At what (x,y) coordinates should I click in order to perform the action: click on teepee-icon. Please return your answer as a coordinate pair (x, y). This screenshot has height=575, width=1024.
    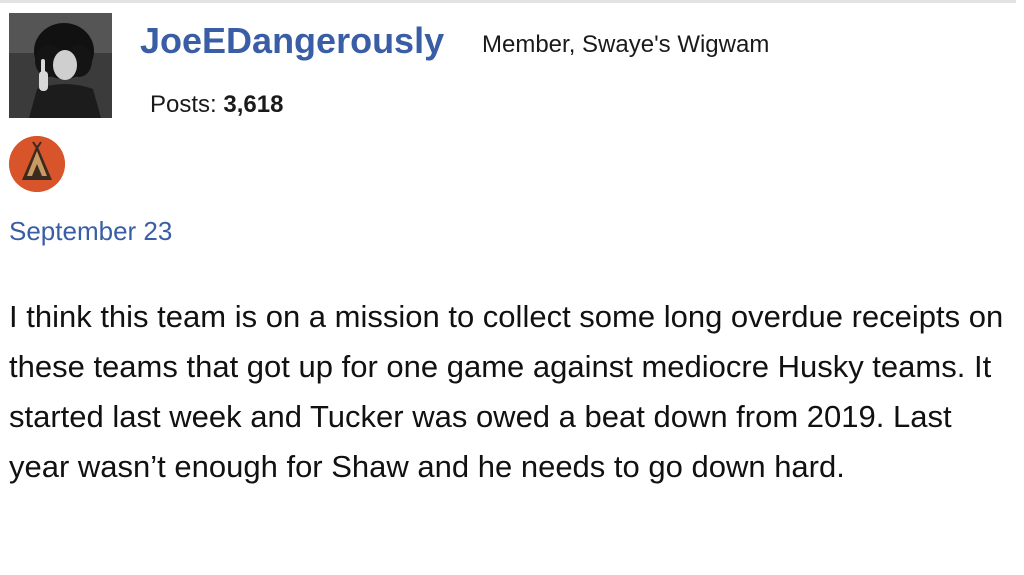
    Looking at the image, I should click on (37, 164).